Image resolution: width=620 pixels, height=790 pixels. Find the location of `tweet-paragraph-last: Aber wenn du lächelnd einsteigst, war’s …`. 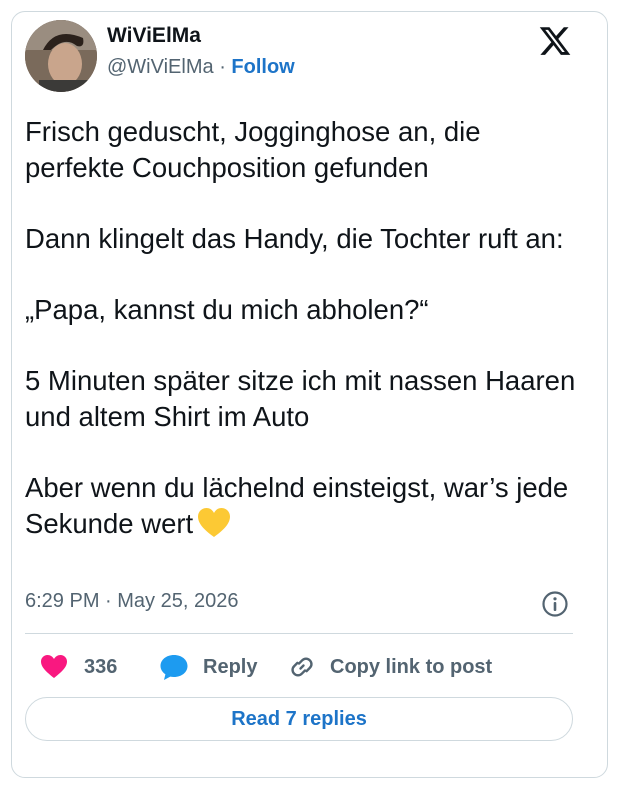

tweet-paragraph-last: Aber wenn du lächelnd einsteigst, war’s … is located at coordinates (302, 509).